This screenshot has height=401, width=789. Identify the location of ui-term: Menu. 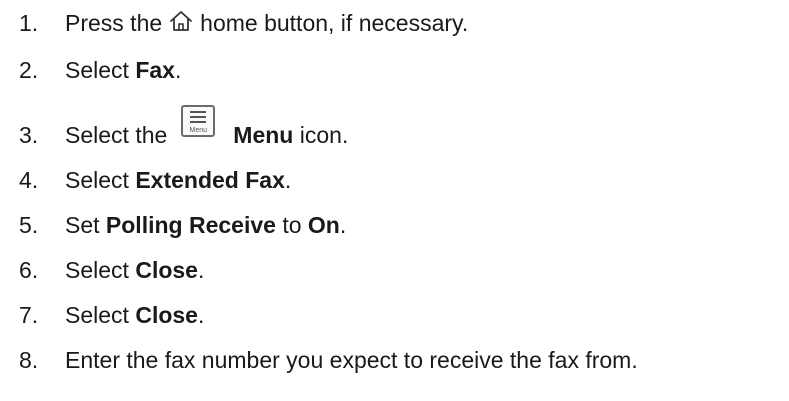
(263, 134).